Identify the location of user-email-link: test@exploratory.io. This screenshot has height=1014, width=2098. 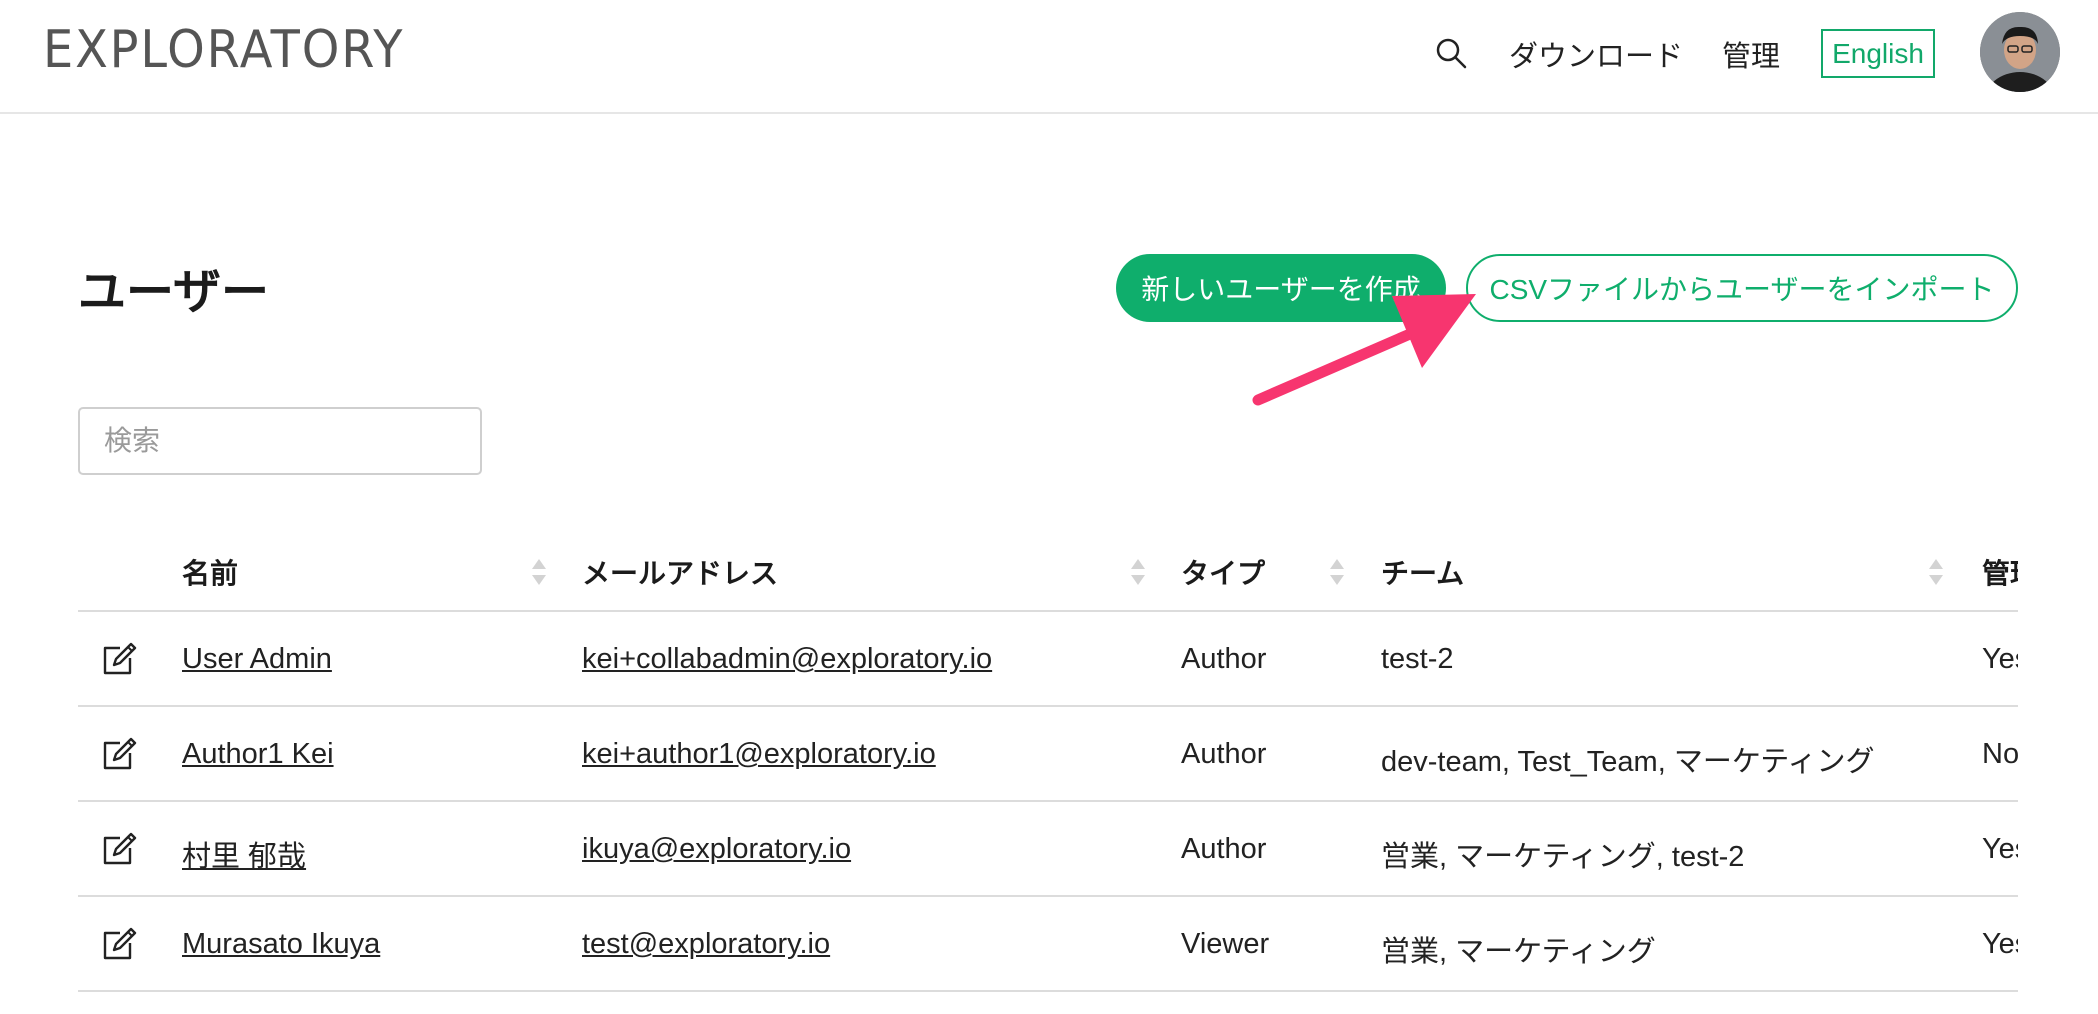
(706, 944).